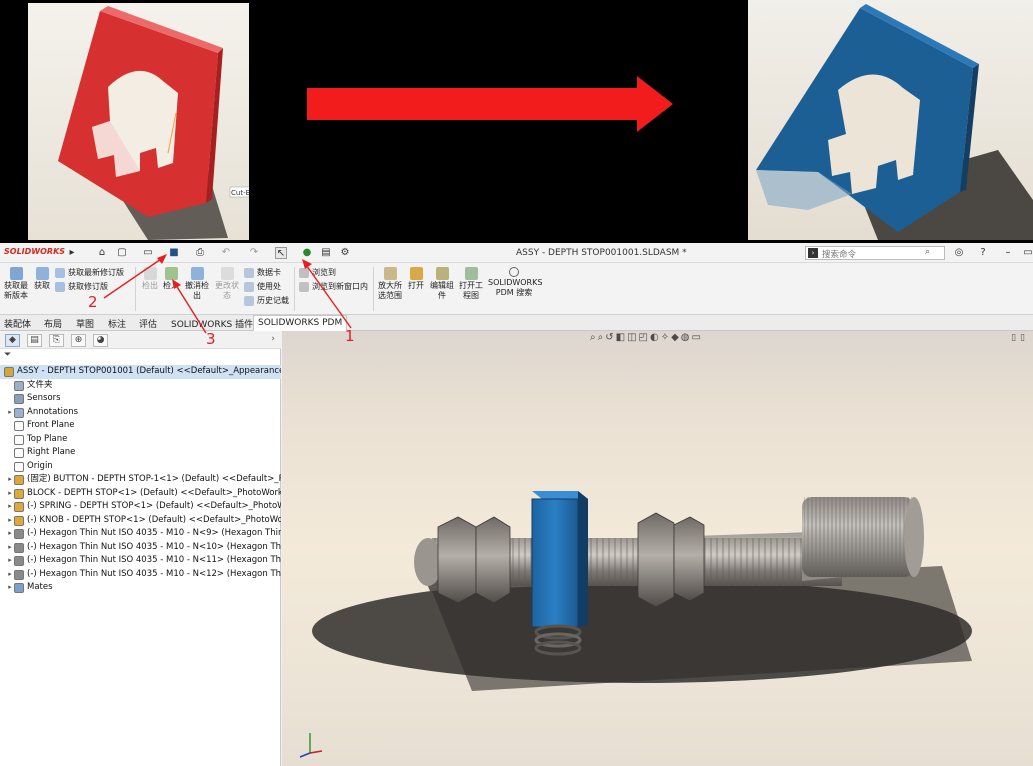 Image resolution: width=1033 pixels, height=766 pixels. I want to click on zoom-selection-label: 放大所选范围, so click(390, 290).